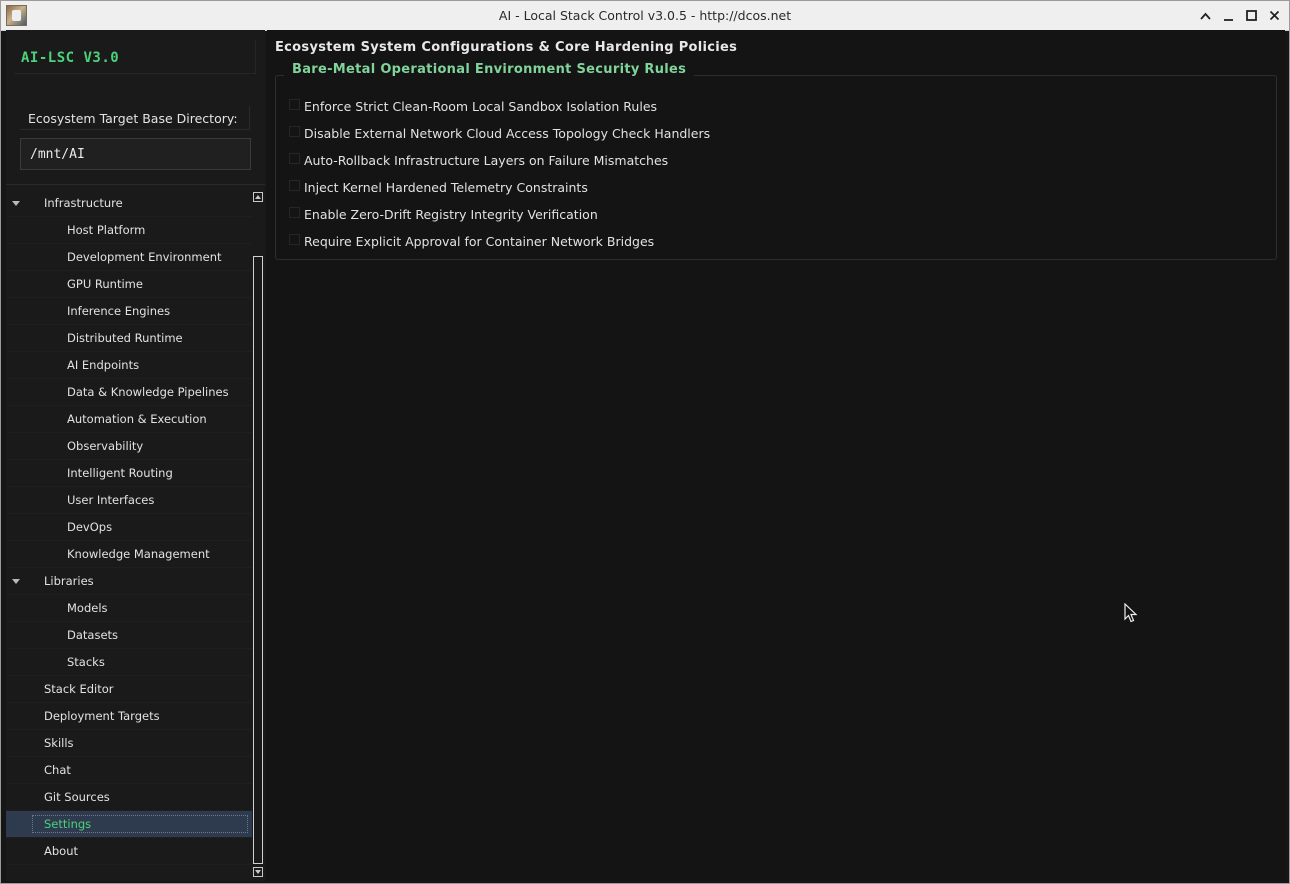 The image size is (1290, 884). I want to click on tree-item-ai-endpoints: AI Endpoints, so click(129, 365).